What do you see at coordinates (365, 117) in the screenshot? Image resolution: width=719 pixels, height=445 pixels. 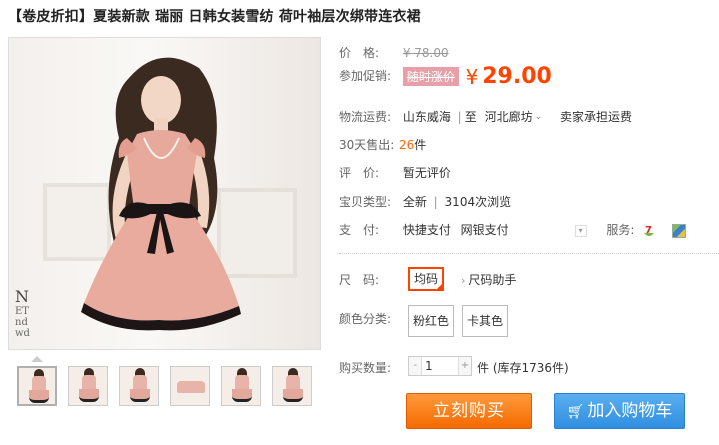 I see `shipping-label: 物流运费:` at bounding box center [365, 117].